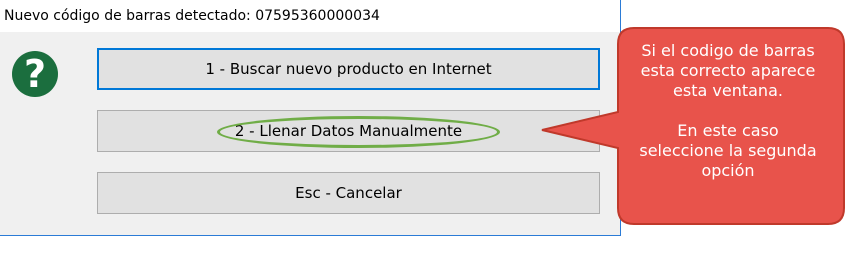 The width and height of the screenshot is (853, 257). Describe the element at coordinates (728, 130) in the screenshot. I see `callout-line: En este caso` at that location.